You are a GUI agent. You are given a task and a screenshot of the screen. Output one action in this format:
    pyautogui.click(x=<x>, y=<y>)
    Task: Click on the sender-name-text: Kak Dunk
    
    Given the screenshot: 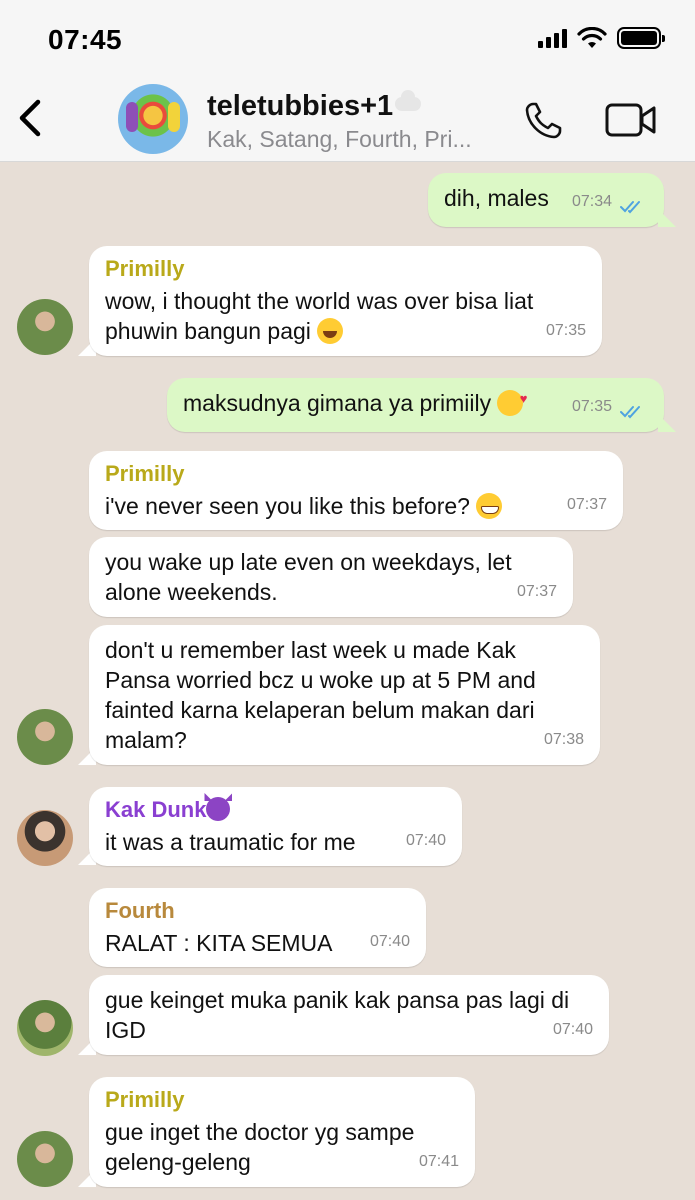 What is the action you would take?
    pyautogui.click(x=155, y=809)
    